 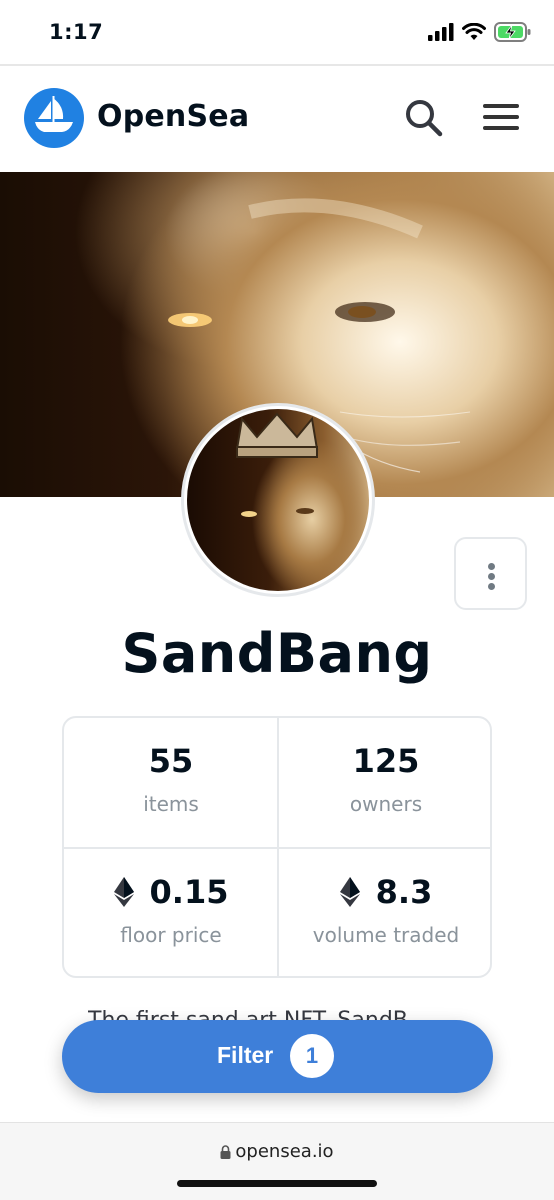 What do you see at coordinates (404, 892) in the screenshot?
I see `stat-value-text: 8.3` at bounding box center [404, 892].